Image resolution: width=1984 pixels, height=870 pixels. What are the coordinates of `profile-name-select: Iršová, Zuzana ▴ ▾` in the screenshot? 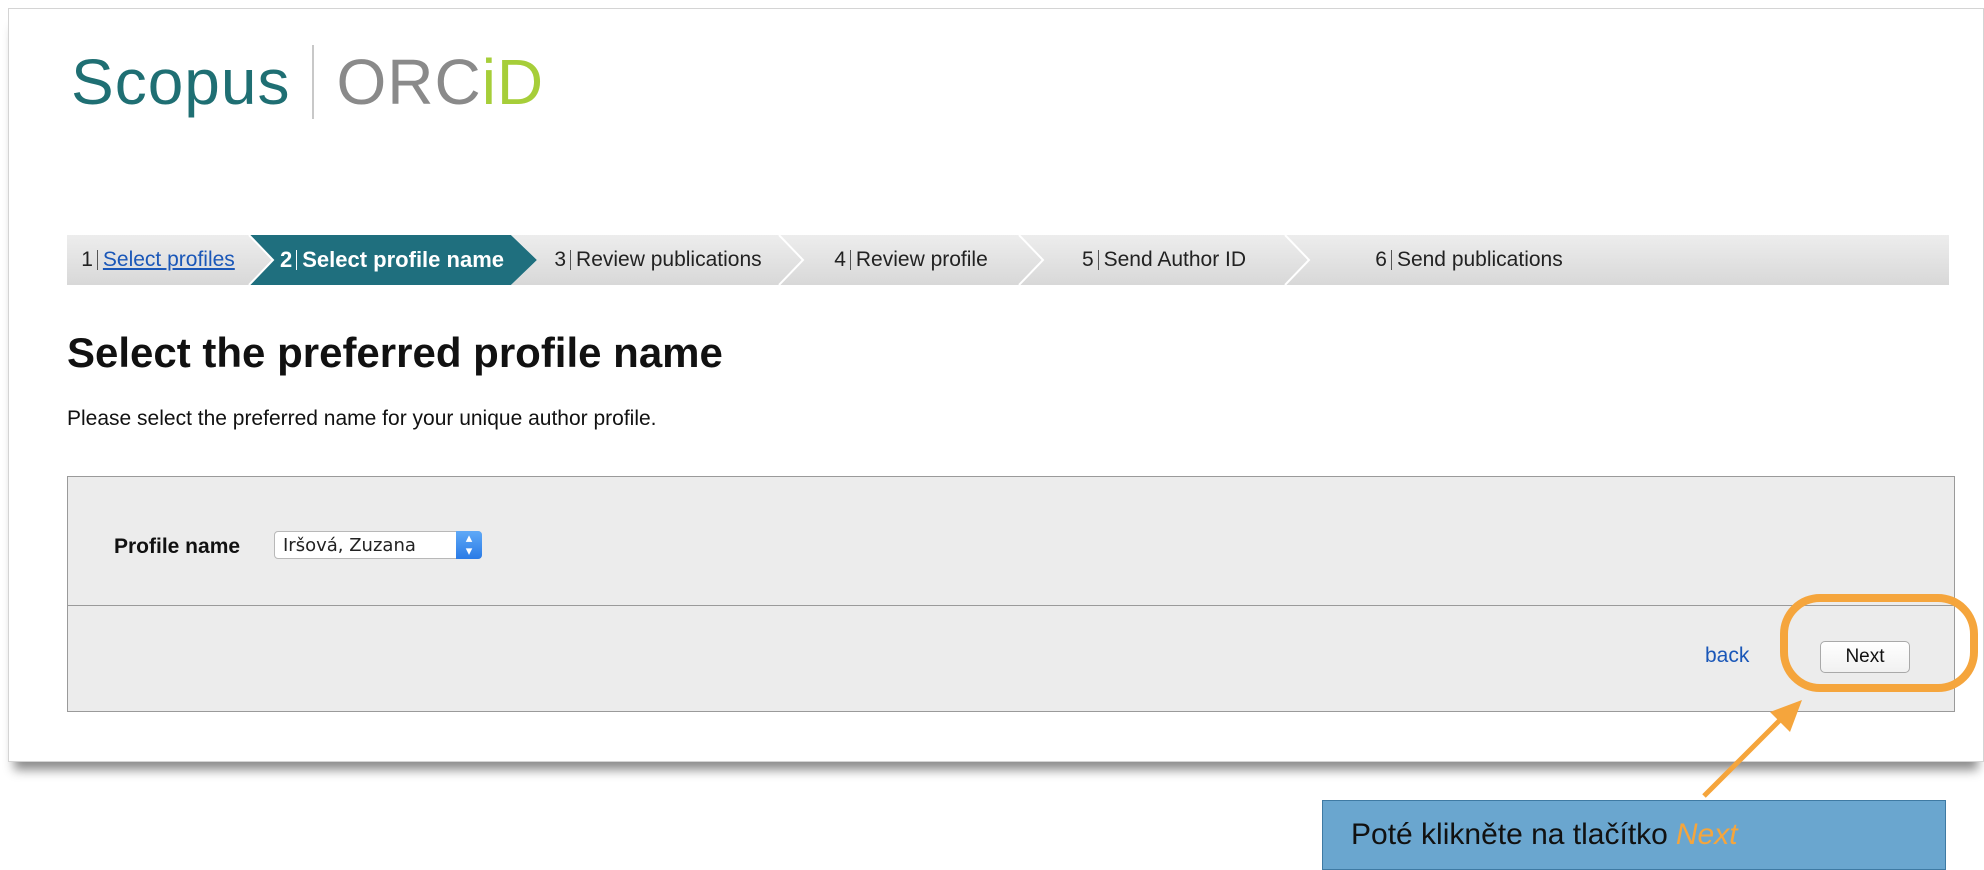 It's located at (378, 545).